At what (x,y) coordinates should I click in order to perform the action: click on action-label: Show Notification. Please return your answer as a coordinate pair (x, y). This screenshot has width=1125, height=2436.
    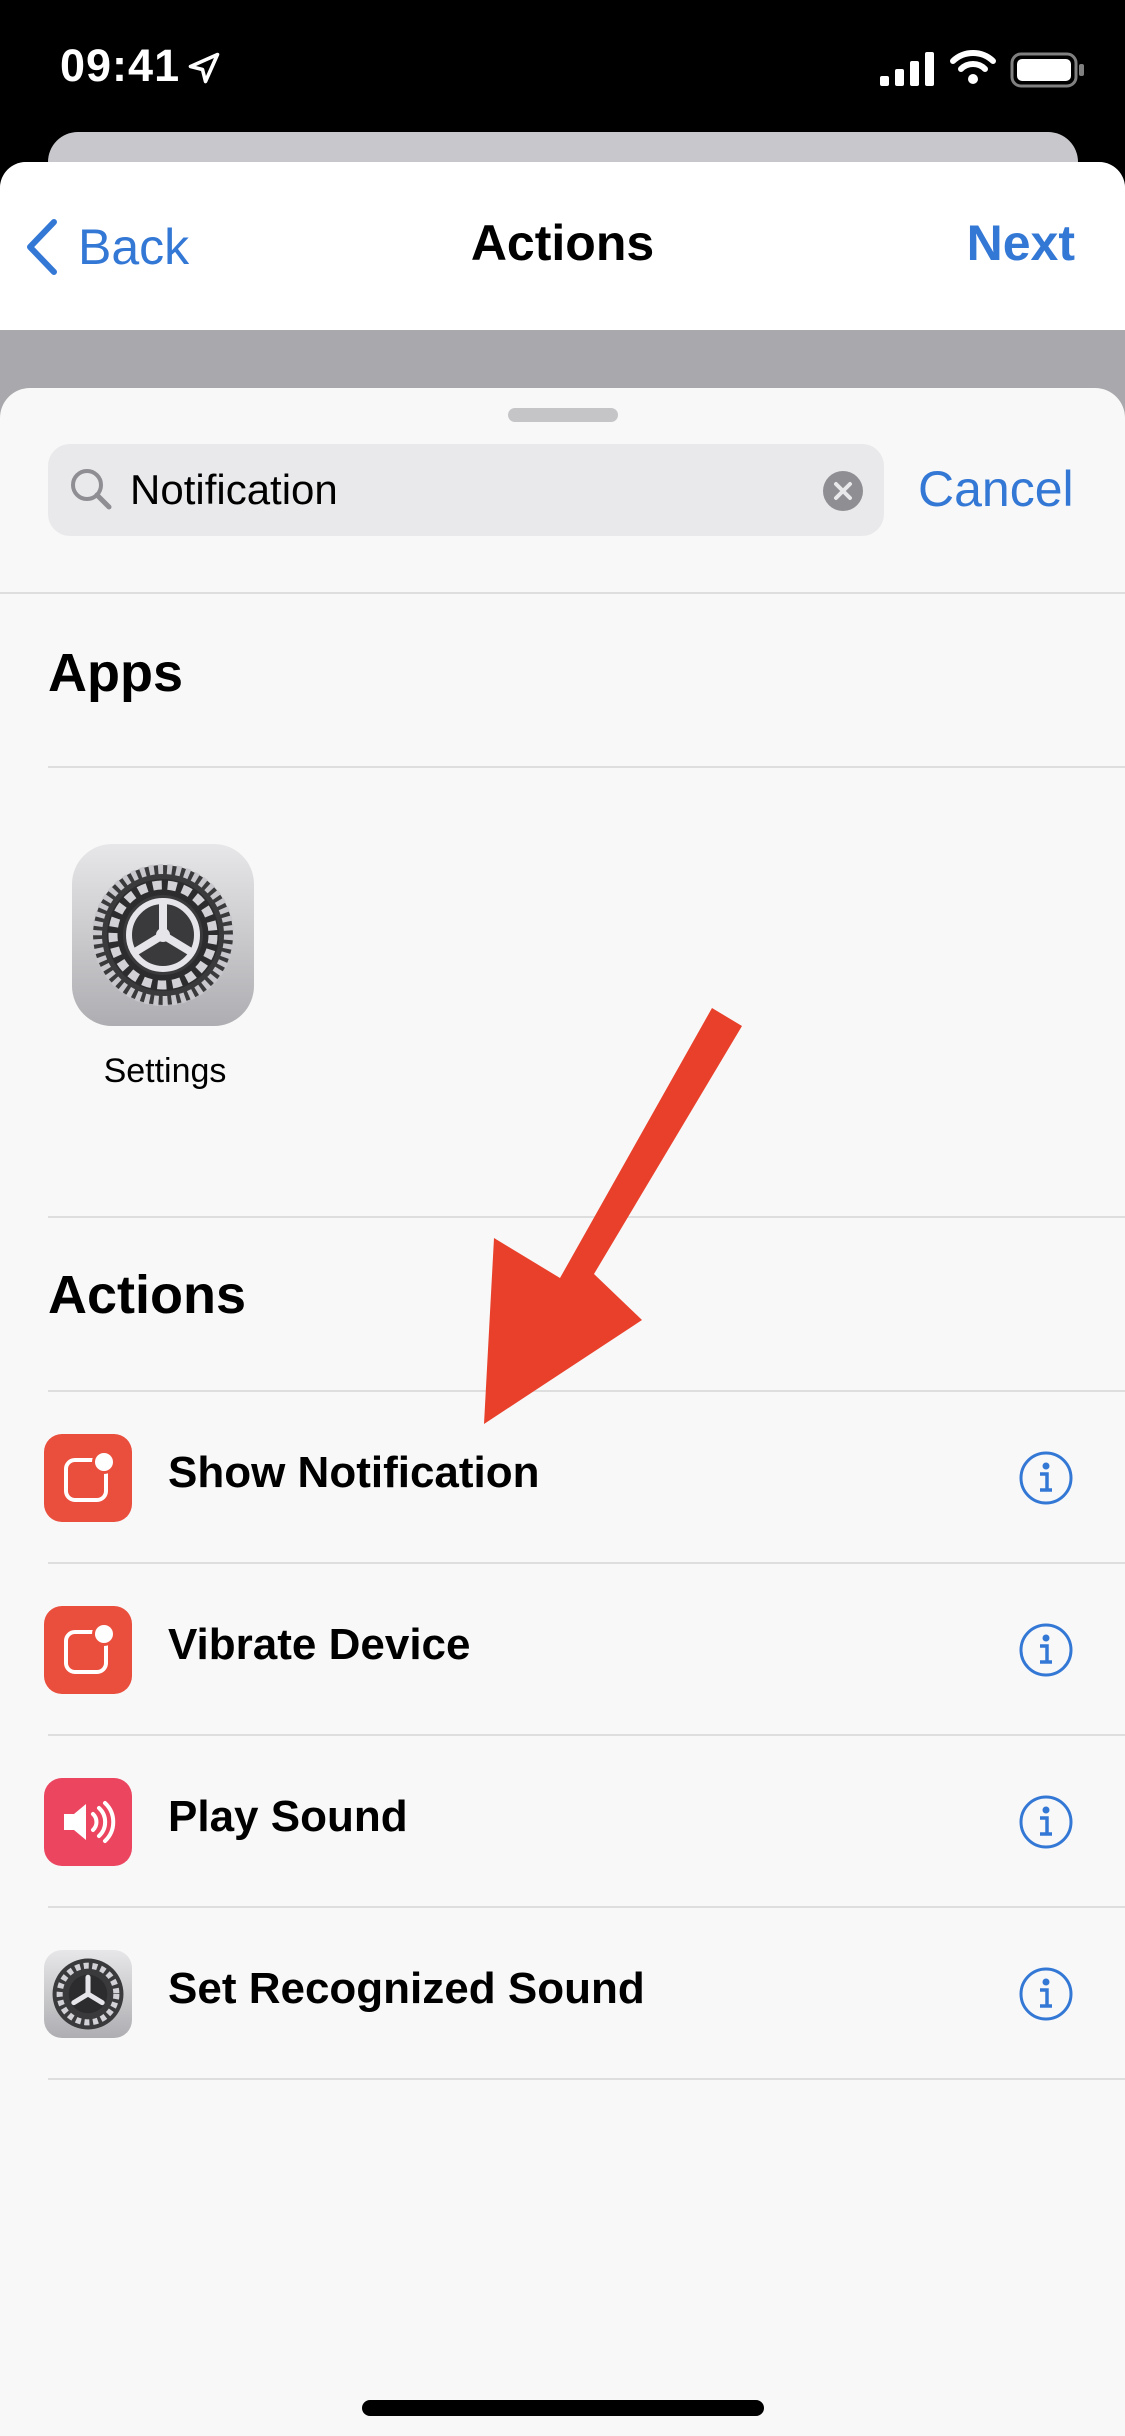
    Looking at the image, I should click on (354, 1472).